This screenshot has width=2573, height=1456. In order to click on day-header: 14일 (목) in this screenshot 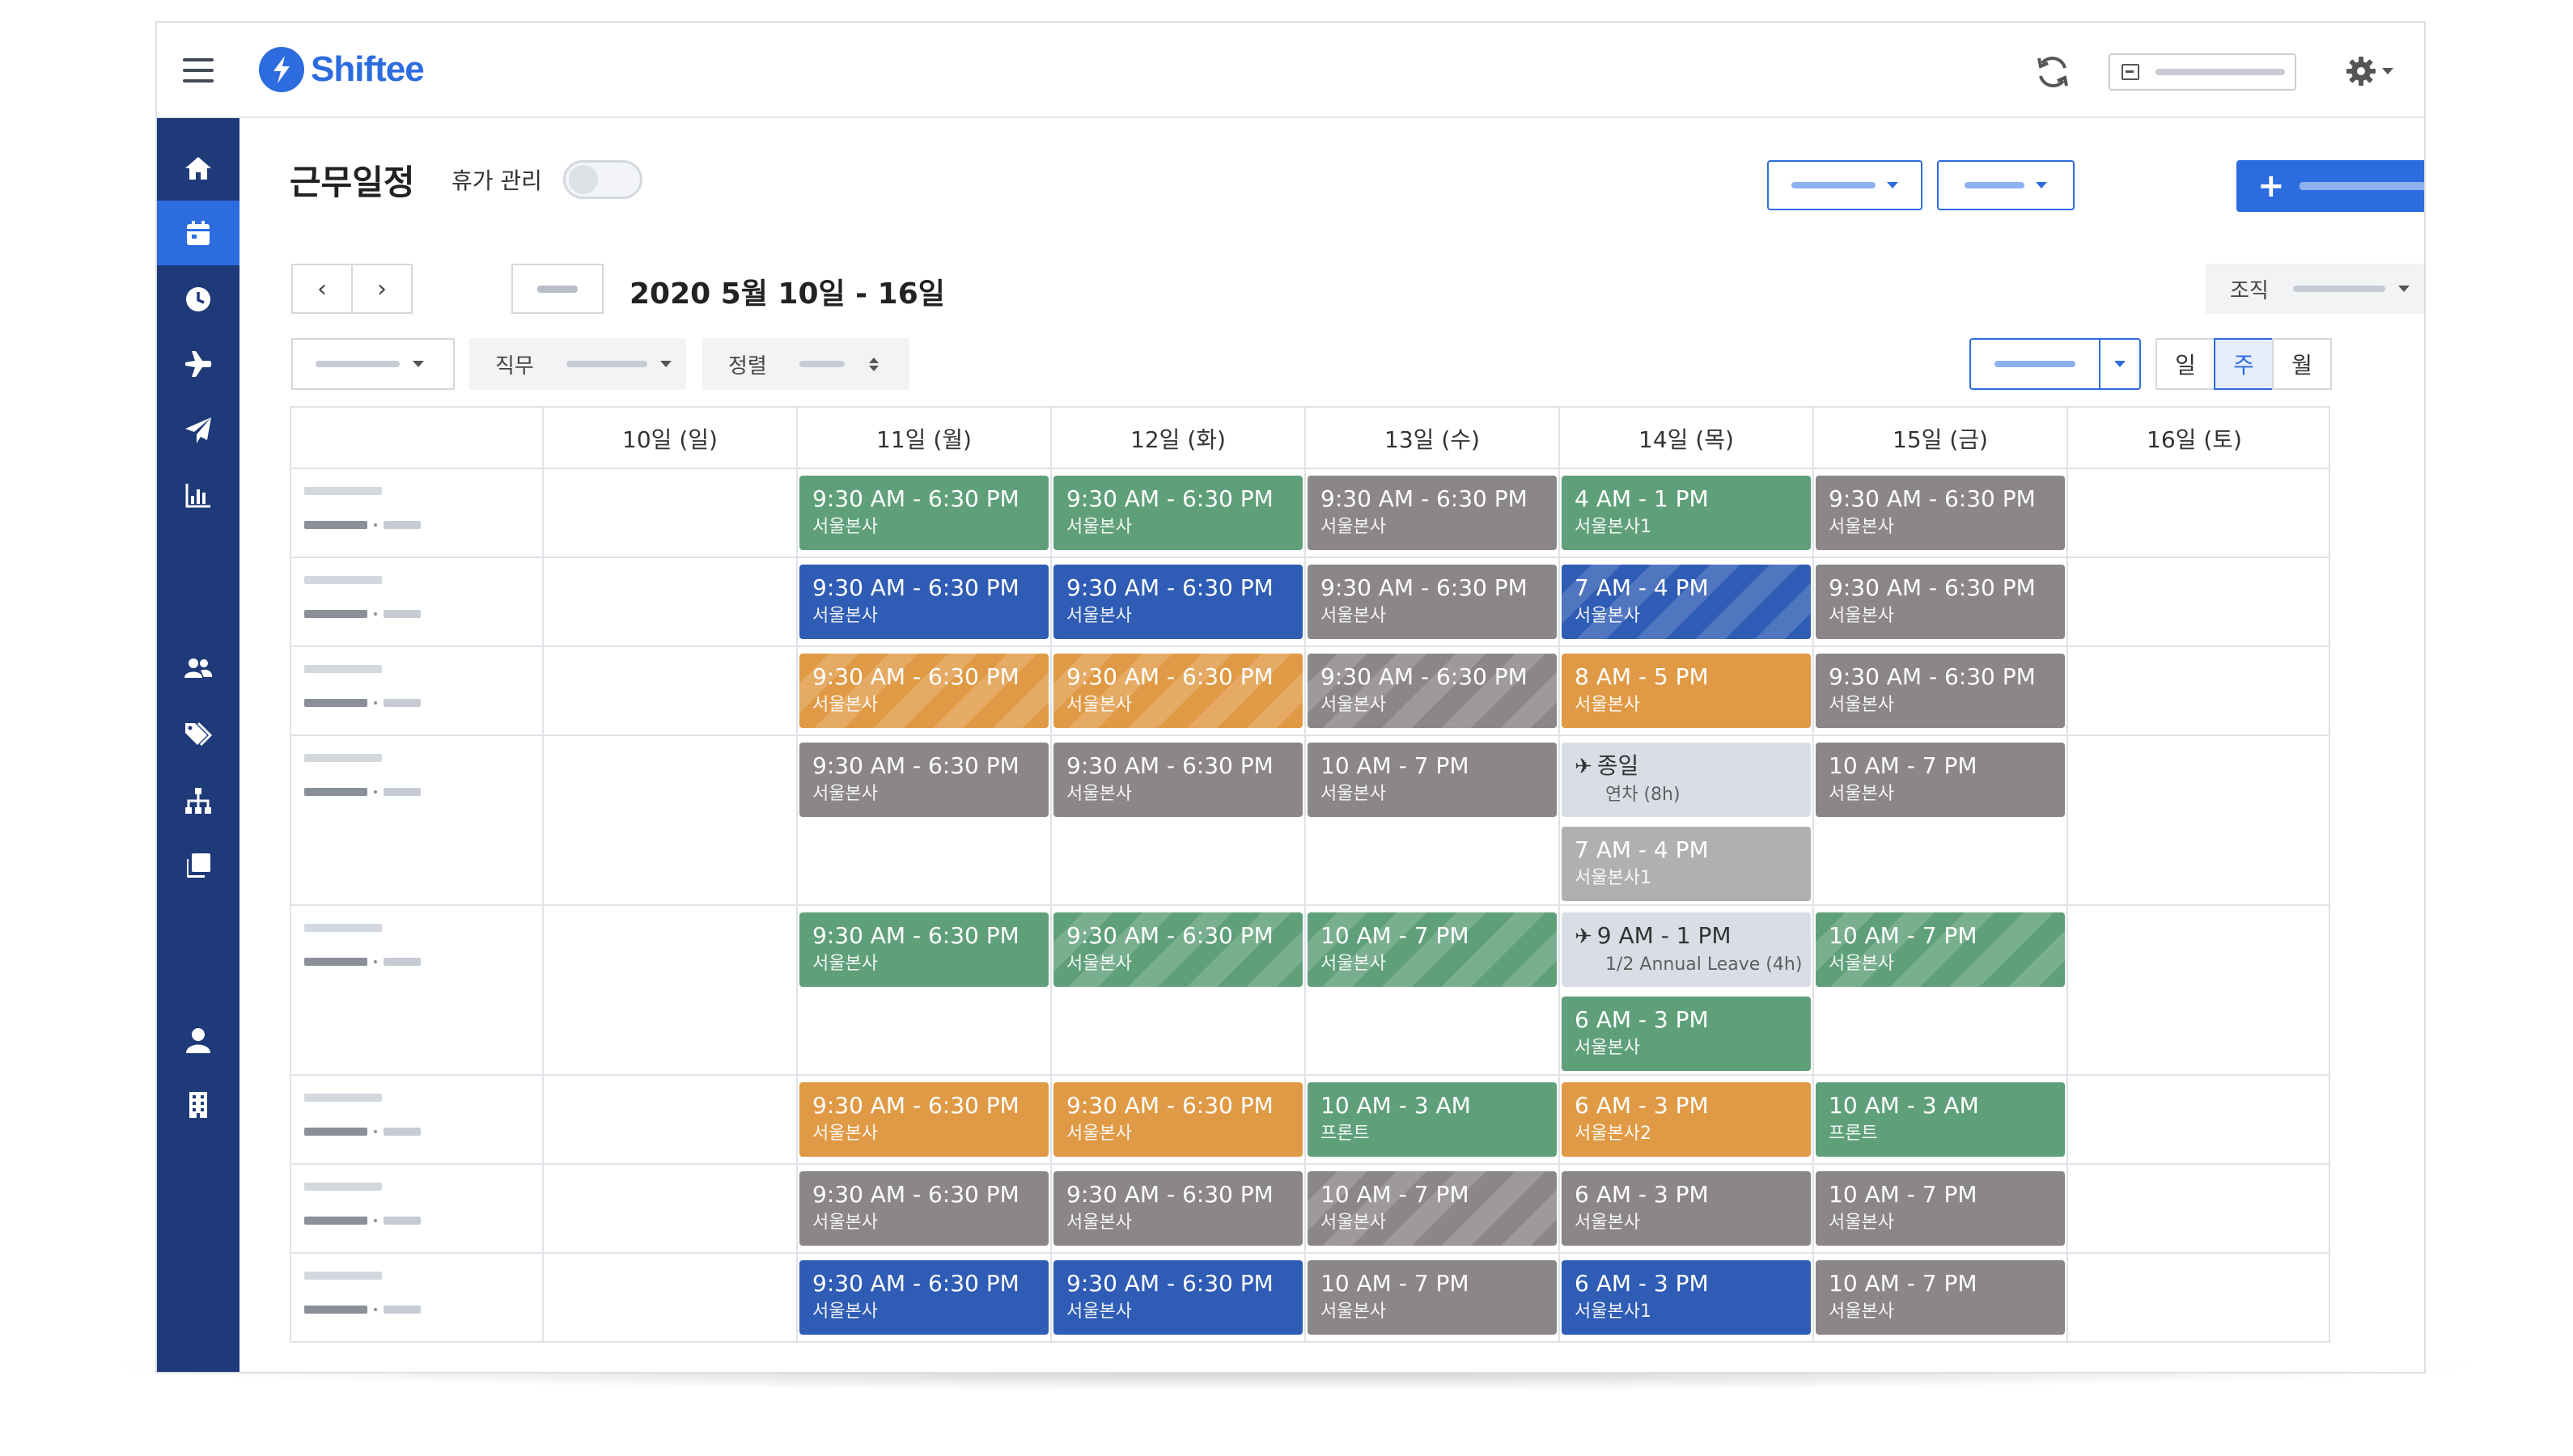, I will do `click(1685, 438)`.